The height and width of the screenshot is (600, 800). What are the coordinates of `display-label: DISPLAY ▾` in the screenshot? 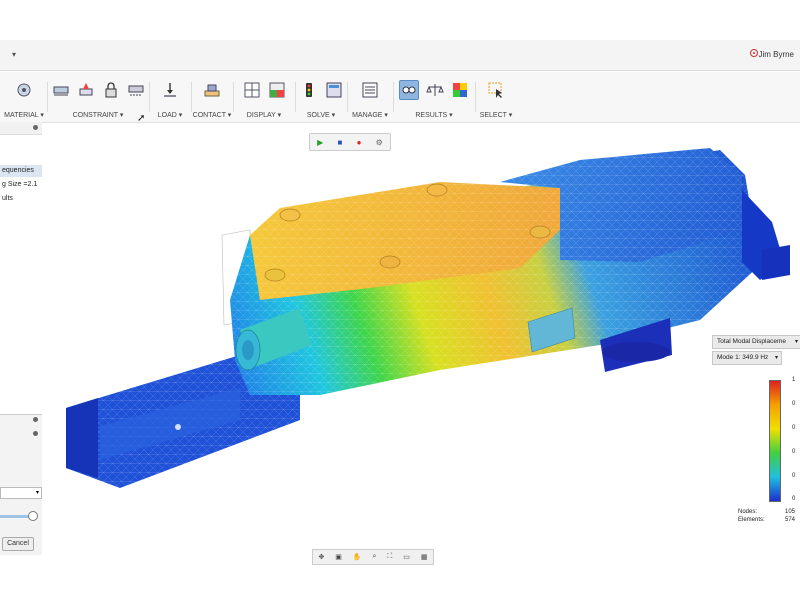 It's located at (264, 115).